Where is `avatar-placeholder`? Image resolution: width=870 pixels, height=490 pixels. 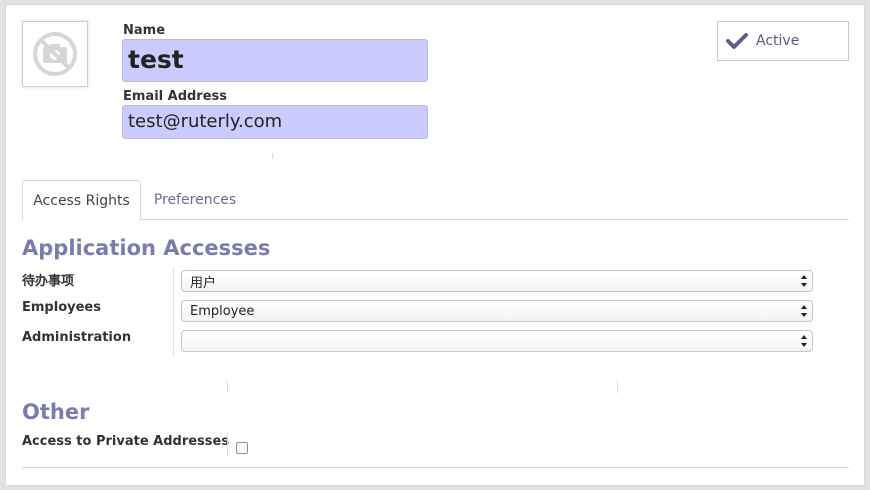 avatar-placeholder is located at coordinates (55, 54).